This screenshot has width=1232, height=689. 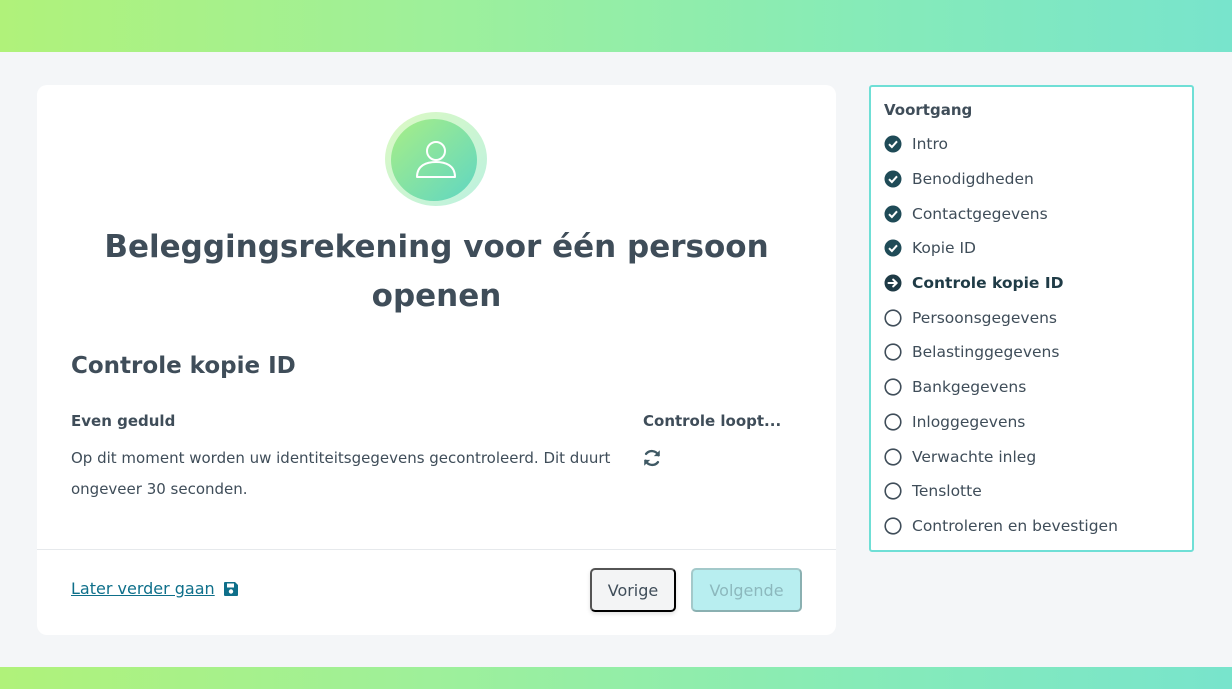 What do you see at coordinates (969, 387) in the screenshot?
I see `progress-step-label: Bankgegevens` at bounding box center [969, 387].